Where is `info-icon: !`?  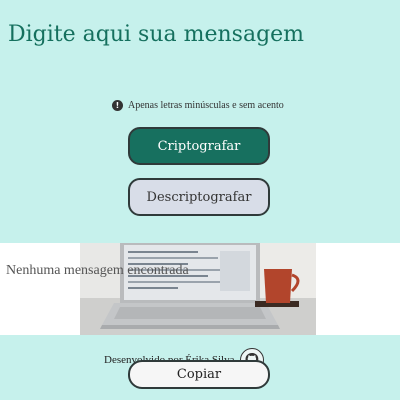
info-icon: ! is located at coordinates (117, 105).